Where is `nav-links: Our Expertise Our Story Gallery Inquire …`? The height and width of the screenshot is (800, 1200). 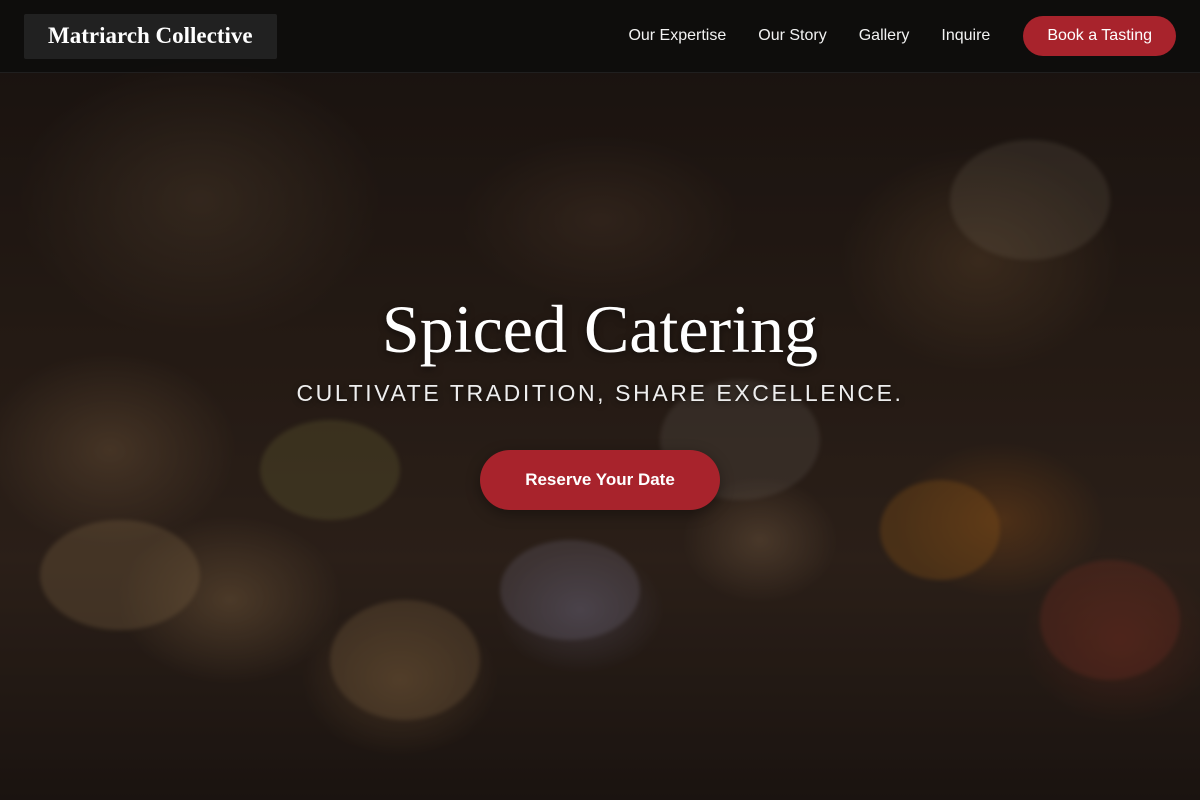 nav-links: Our Expertise Our Story Gallery Inquire … is located at coordinates (902, 36).